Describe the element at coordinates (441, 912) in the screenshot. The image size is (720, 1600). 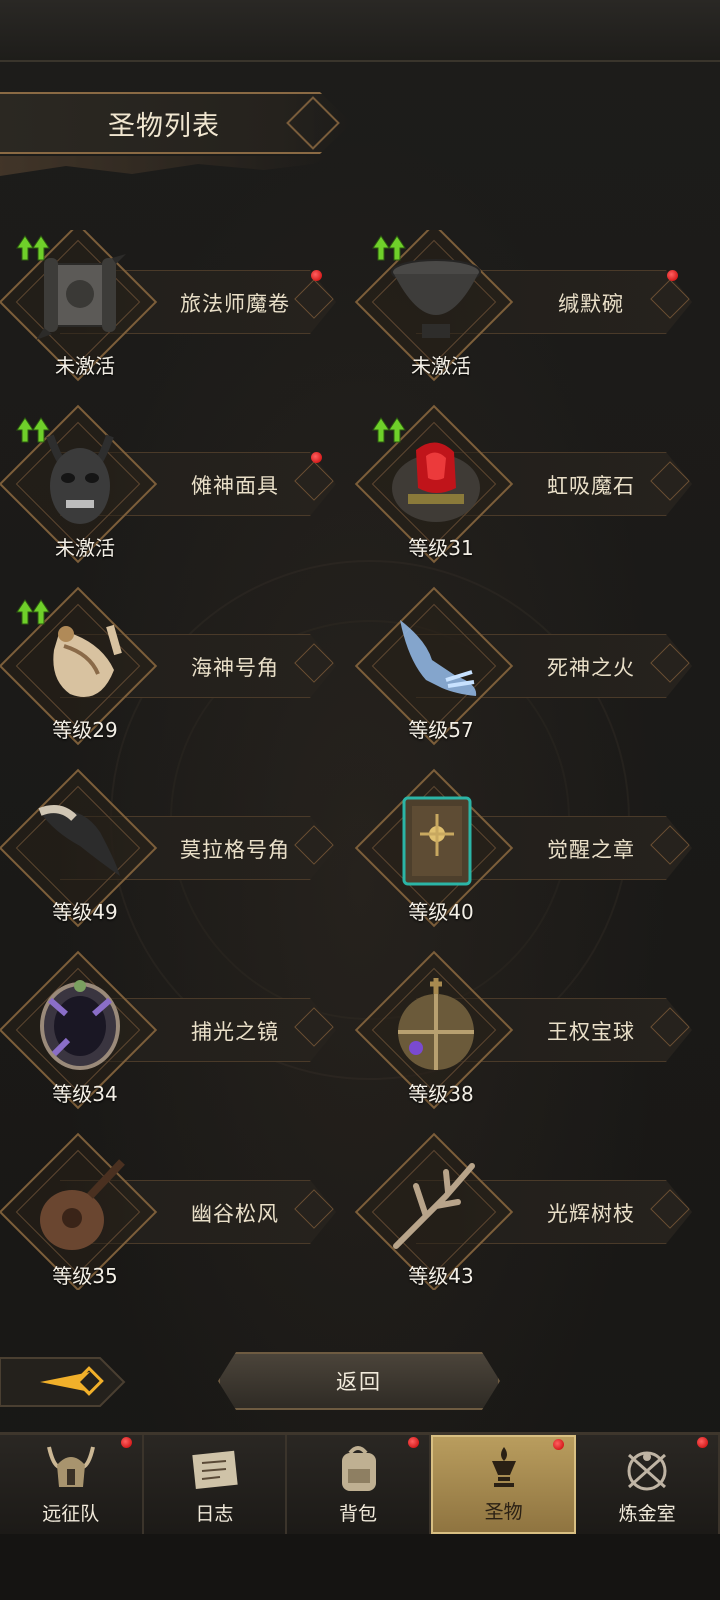
I see `relic-status: 等级40` at that location.